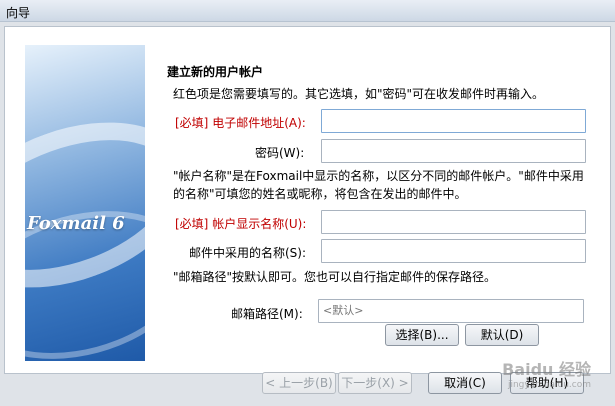 Image resolution: width=615 pixels, height=406 pixels. What do you see at coordinates (192, 123) in the screenshot?
I see `email-required-tag: [必填]` at bounding box center [192, 123].